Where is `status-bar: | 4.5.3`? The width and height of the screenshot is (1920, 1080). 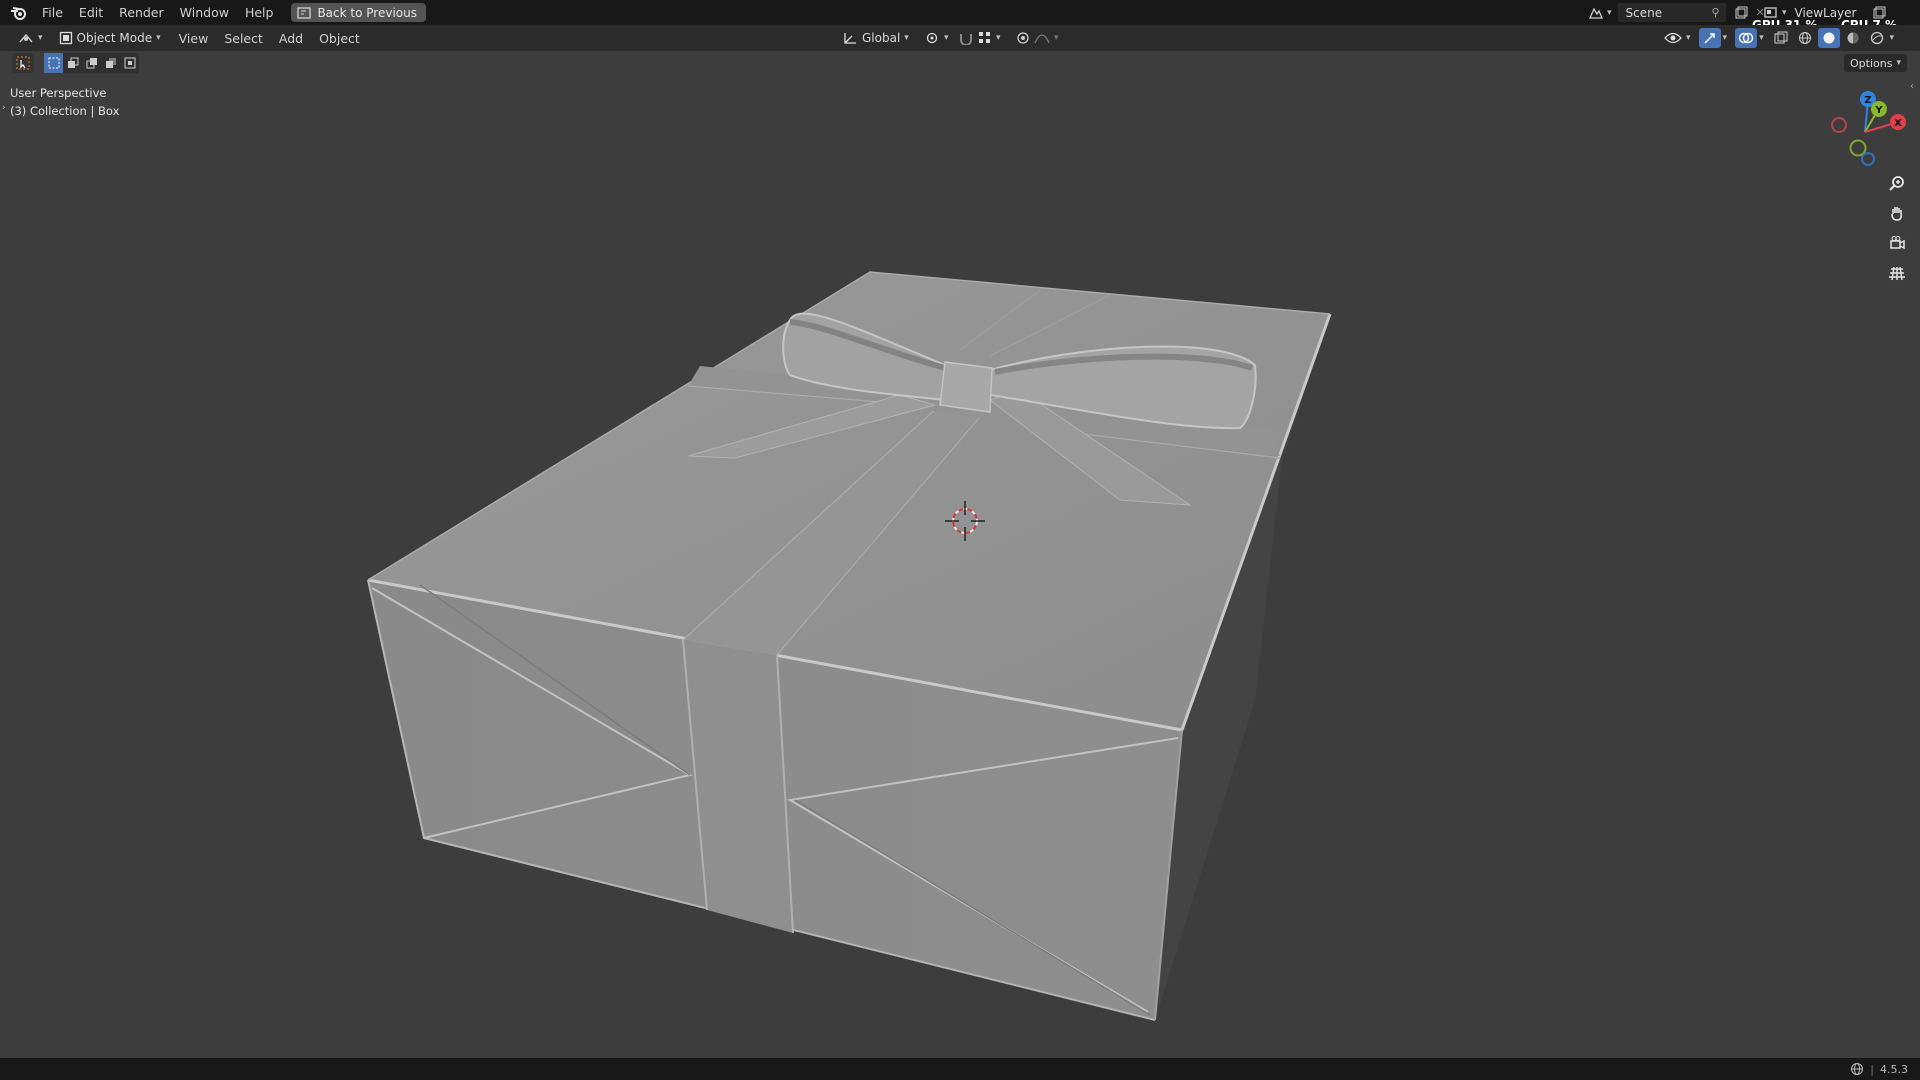 status-bar: | 4.5.3 is located at coordinates (960, 1069).